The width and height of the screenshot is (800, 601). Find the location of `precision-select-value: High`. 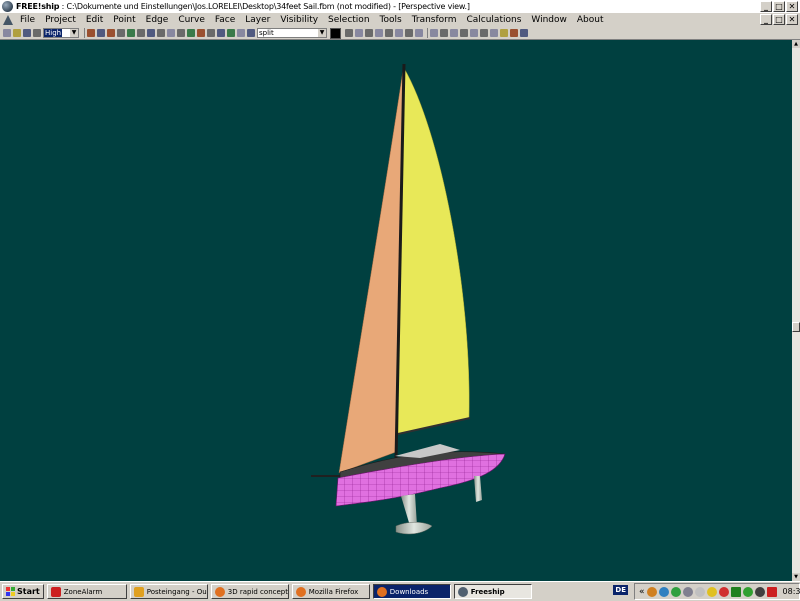

precision-select-value: High is located at coordinates (53, 33).